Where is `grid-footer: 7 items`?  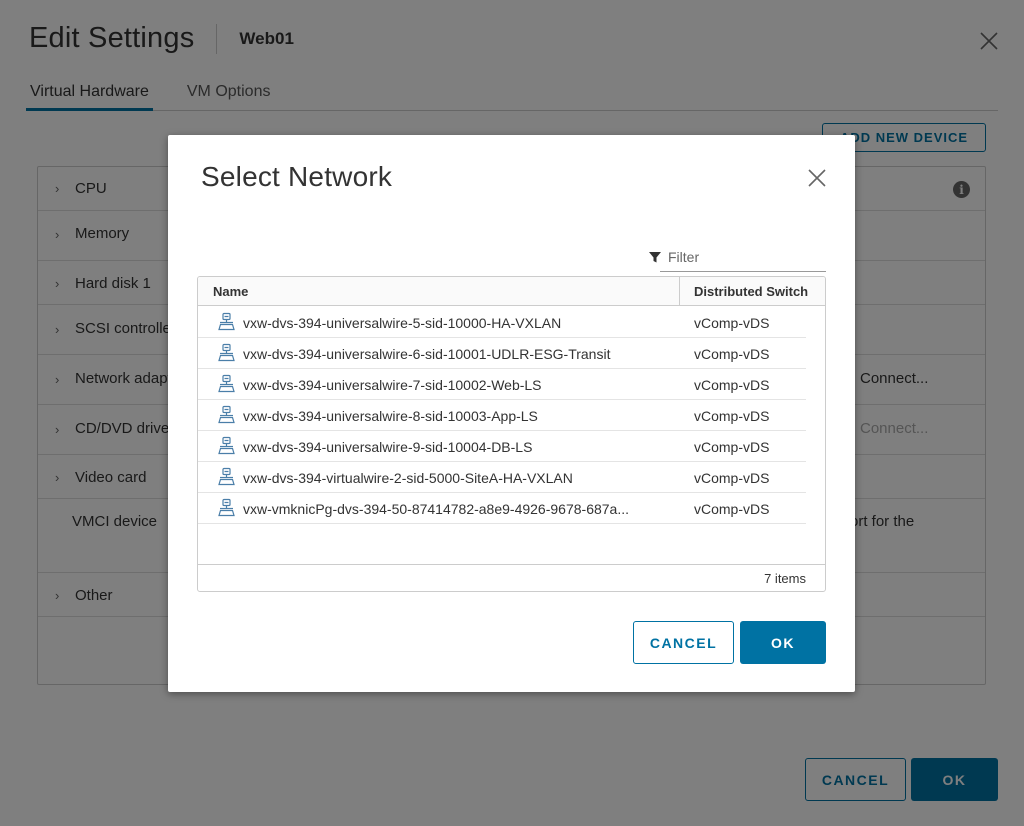
grid-footer: 7 items is located at coordinates (511, 577).